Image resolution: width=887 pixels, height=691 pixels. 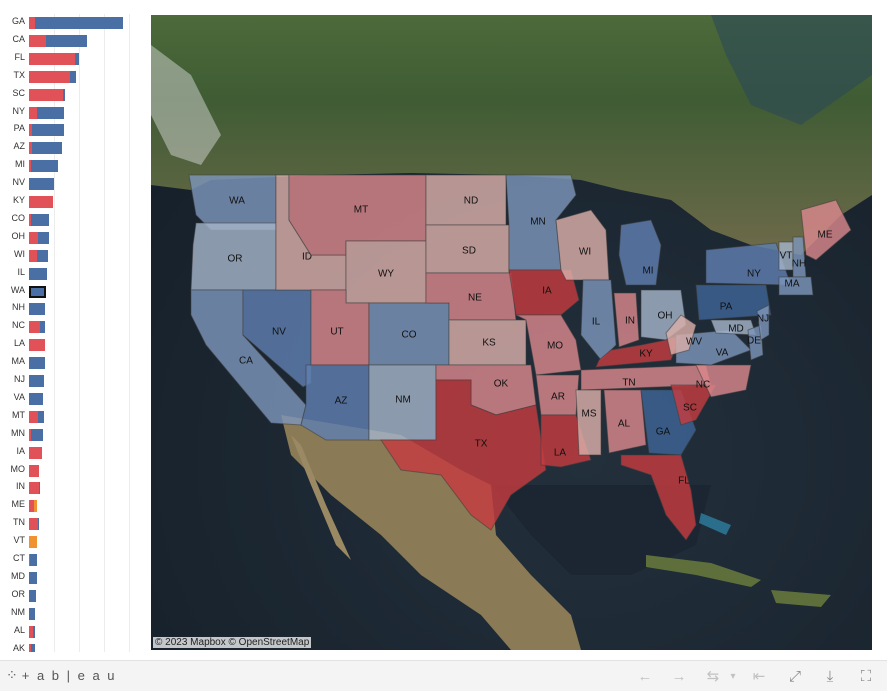 I want to click on state-shape-or, so click(x=233, y=256).